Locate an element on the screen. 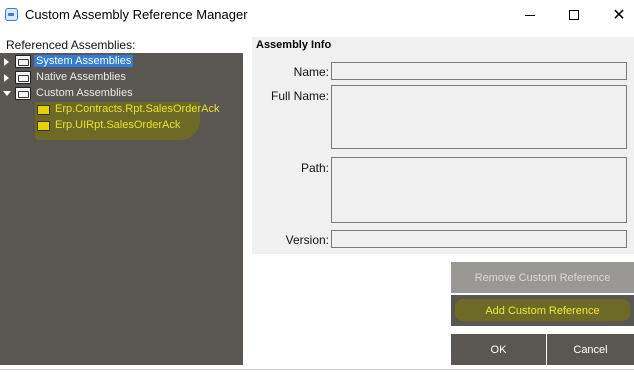  tree-node-erp-contracts-rpt-salesorderack: Erp.Contracts.Rpt.SalesOrderAck is located at coordinates (137, 109).